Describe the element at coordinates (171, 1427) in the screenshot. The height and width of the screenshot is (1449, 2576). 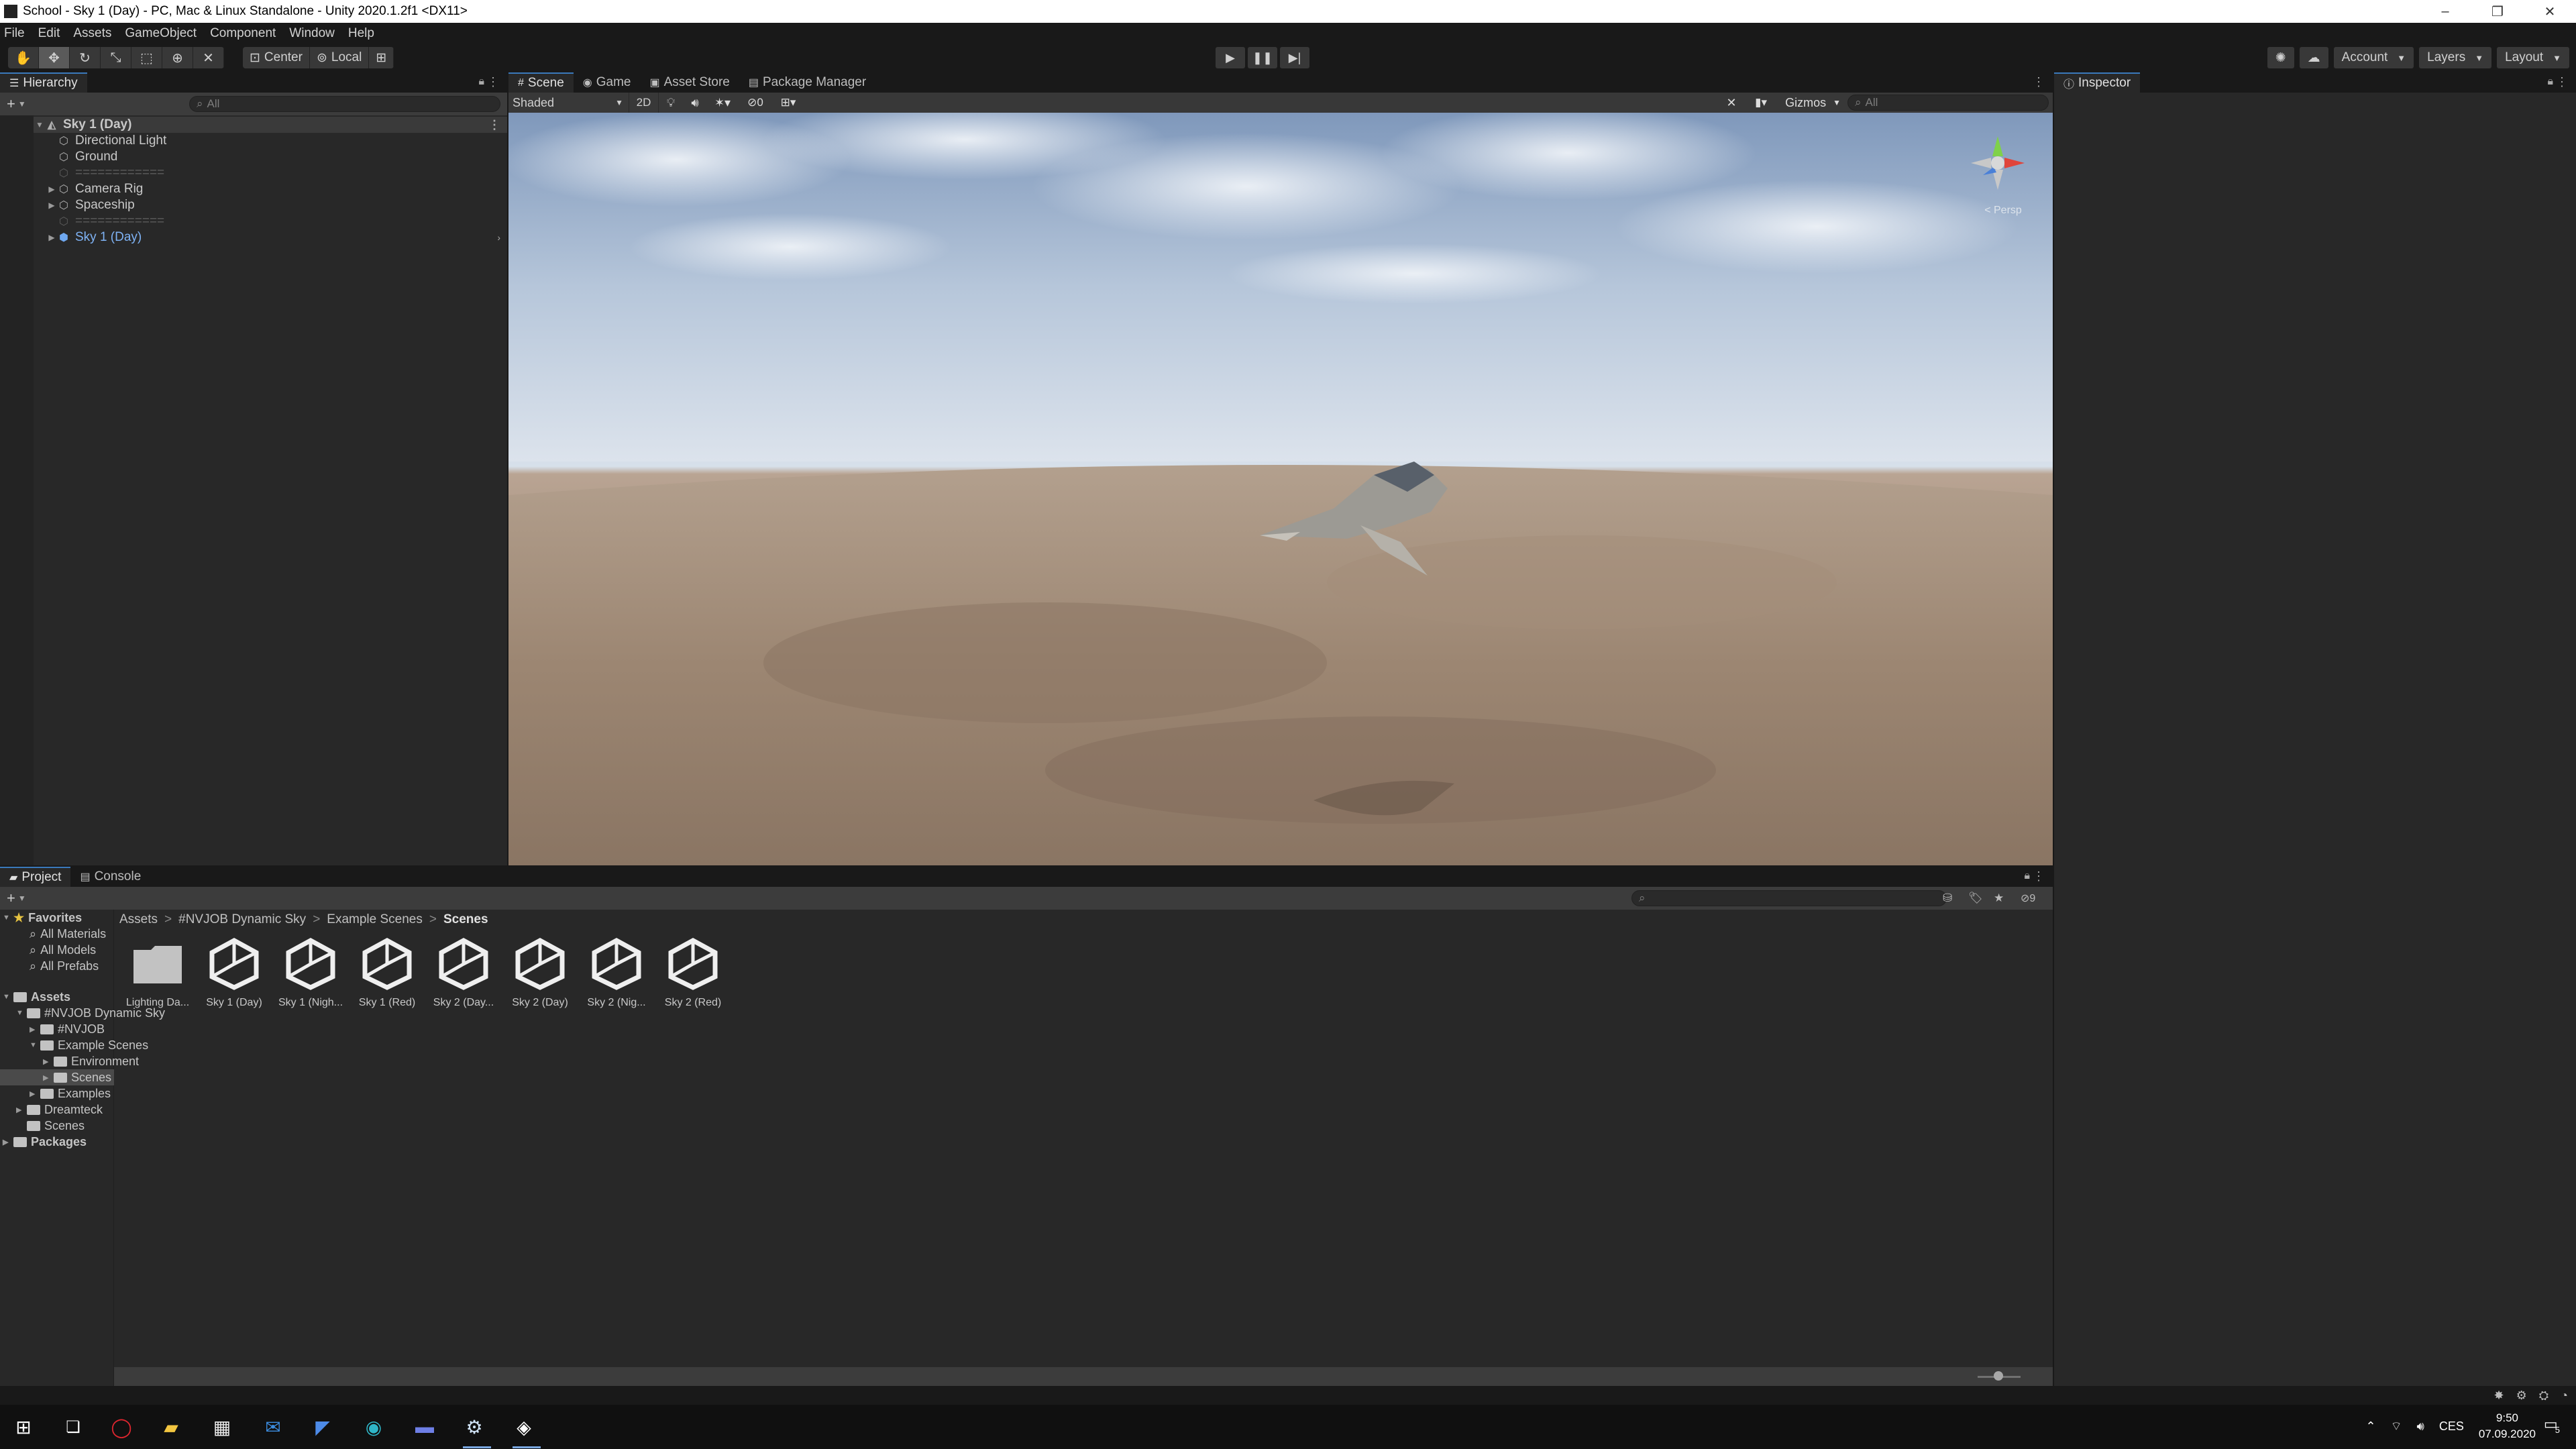
I see `file-explorer-icon: ▰` at that location.